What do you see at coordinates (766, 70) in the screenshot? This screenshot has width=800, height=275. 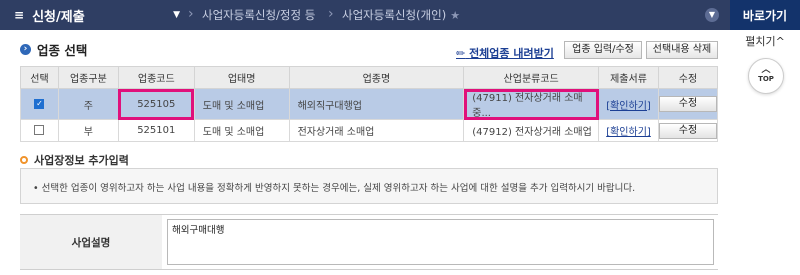 I see `arrow-up-icon: ︿` at bounding box center [766, 70].